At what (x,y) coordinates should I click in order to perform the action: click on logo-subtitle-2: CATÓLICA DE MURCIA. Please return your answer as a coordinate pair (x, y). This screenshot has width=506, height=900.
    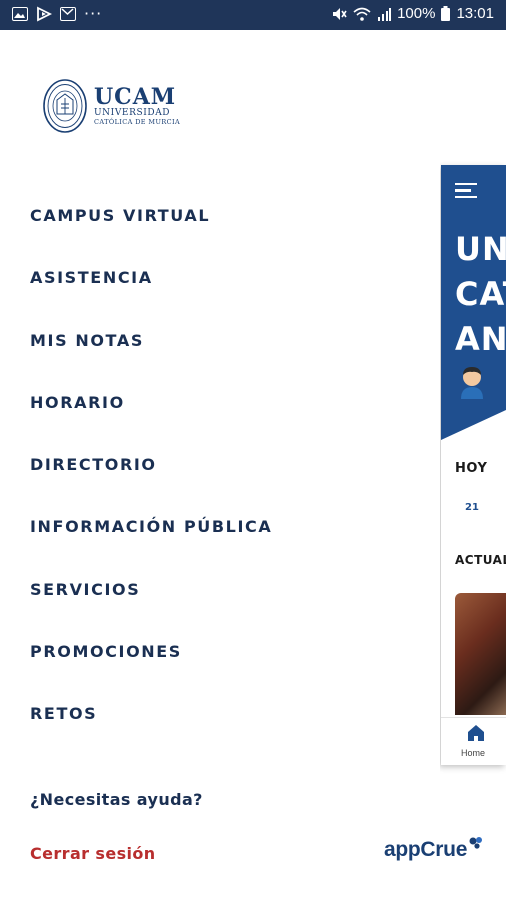
    Looking at the image, I should click on (137, 122).